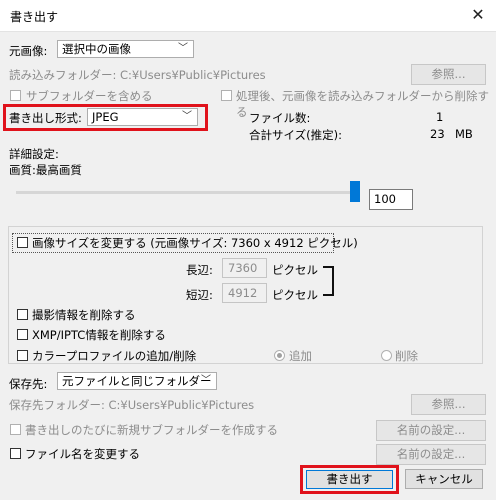 The width and height of the screenshot is (496, 500). I want to click on save-to-select-value: 元ファイルと同じフォルダー, so click(137, 381).